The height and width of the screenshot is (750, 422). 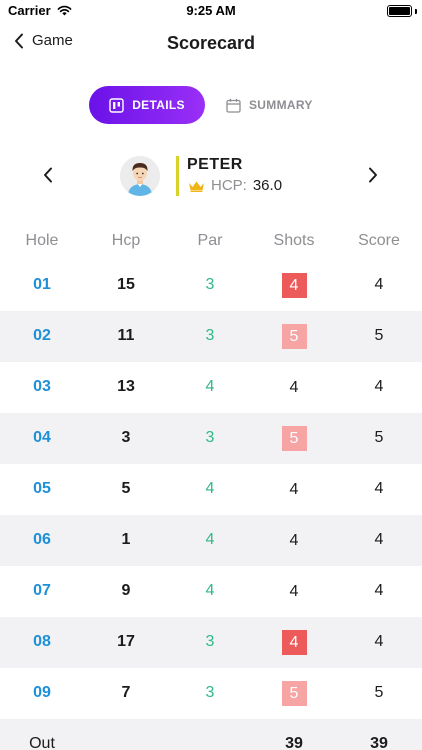 I want to click on user-avatar-icon, so click(x=140, y=176).